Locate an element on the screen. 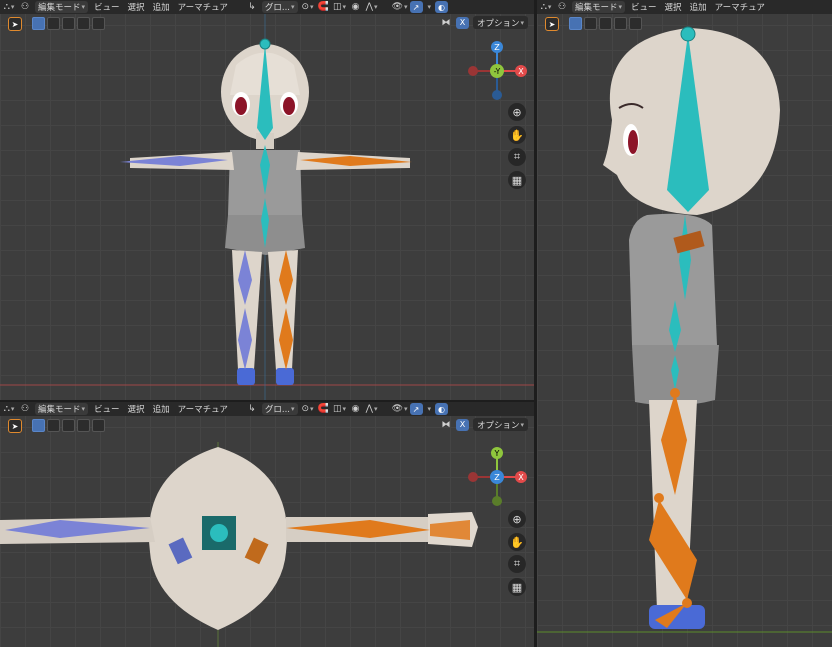 The height and width of the screenshot is (647, 832). navigation-gizmo: Z X -Y is located at coordinates (498, 71).